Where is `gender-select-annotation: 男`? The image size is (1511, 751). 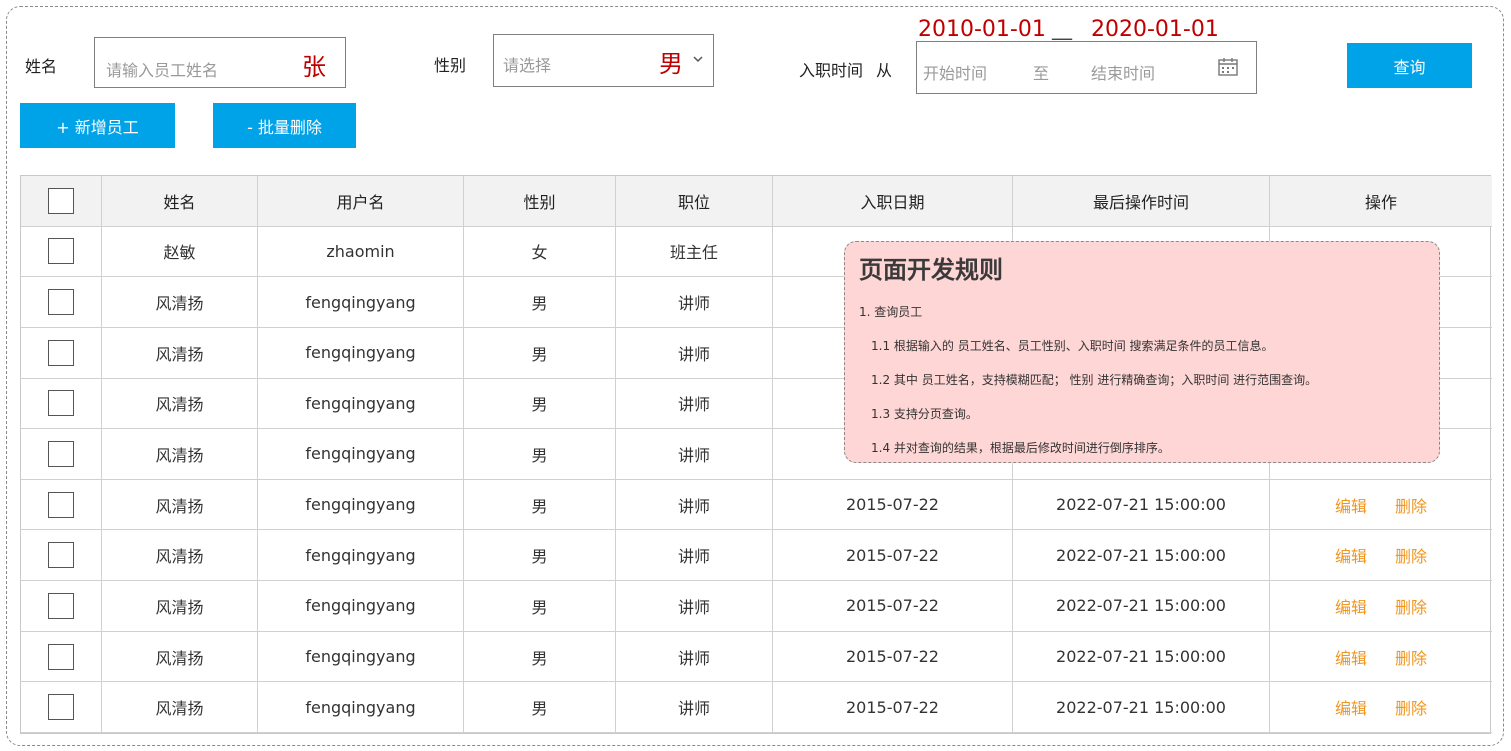
gender-select-annotation: 男 is located at coordinates (671, 64).